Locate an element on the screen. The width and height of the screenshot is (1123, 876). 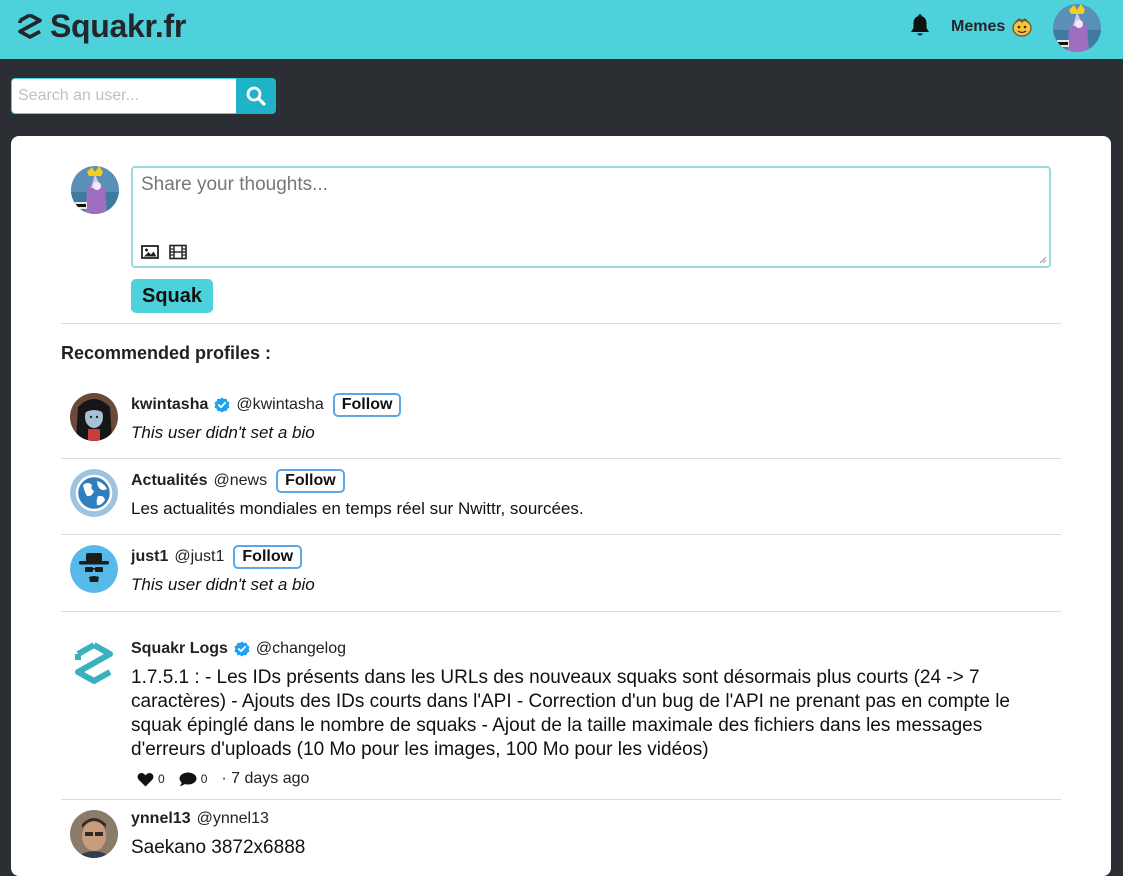
post-author: ynnel13 is located at coordinates (161, 819).